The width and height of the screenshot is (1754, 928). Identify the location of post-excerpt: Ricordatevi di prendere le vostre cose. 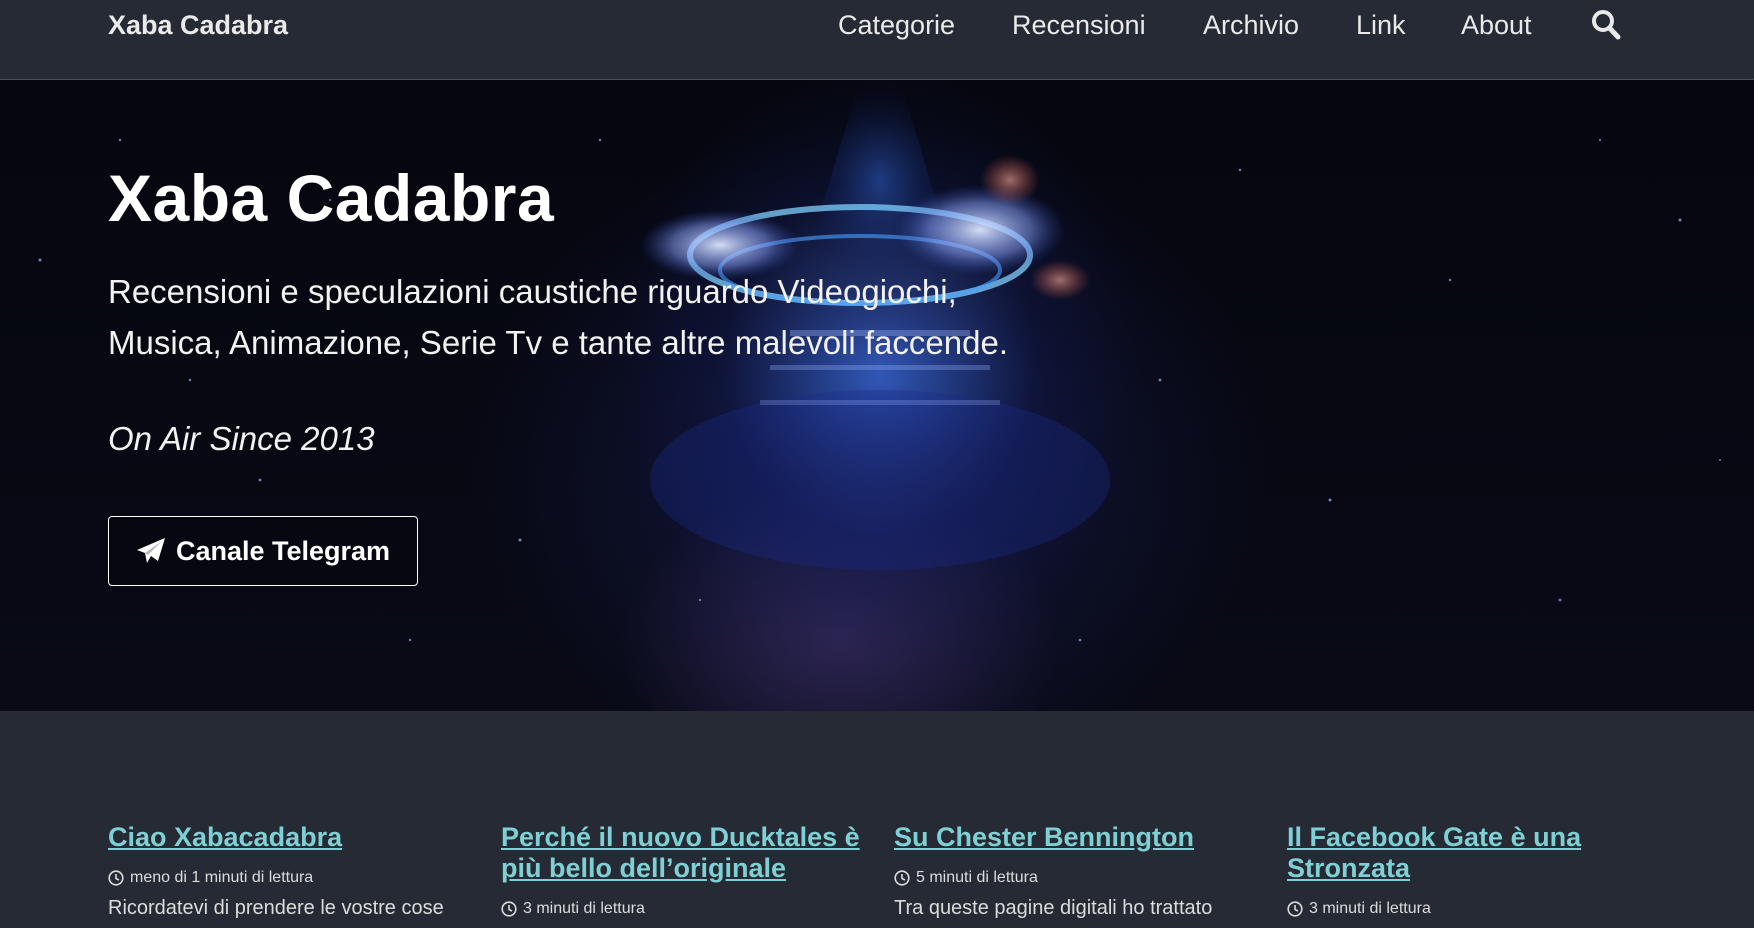
(276, 908).